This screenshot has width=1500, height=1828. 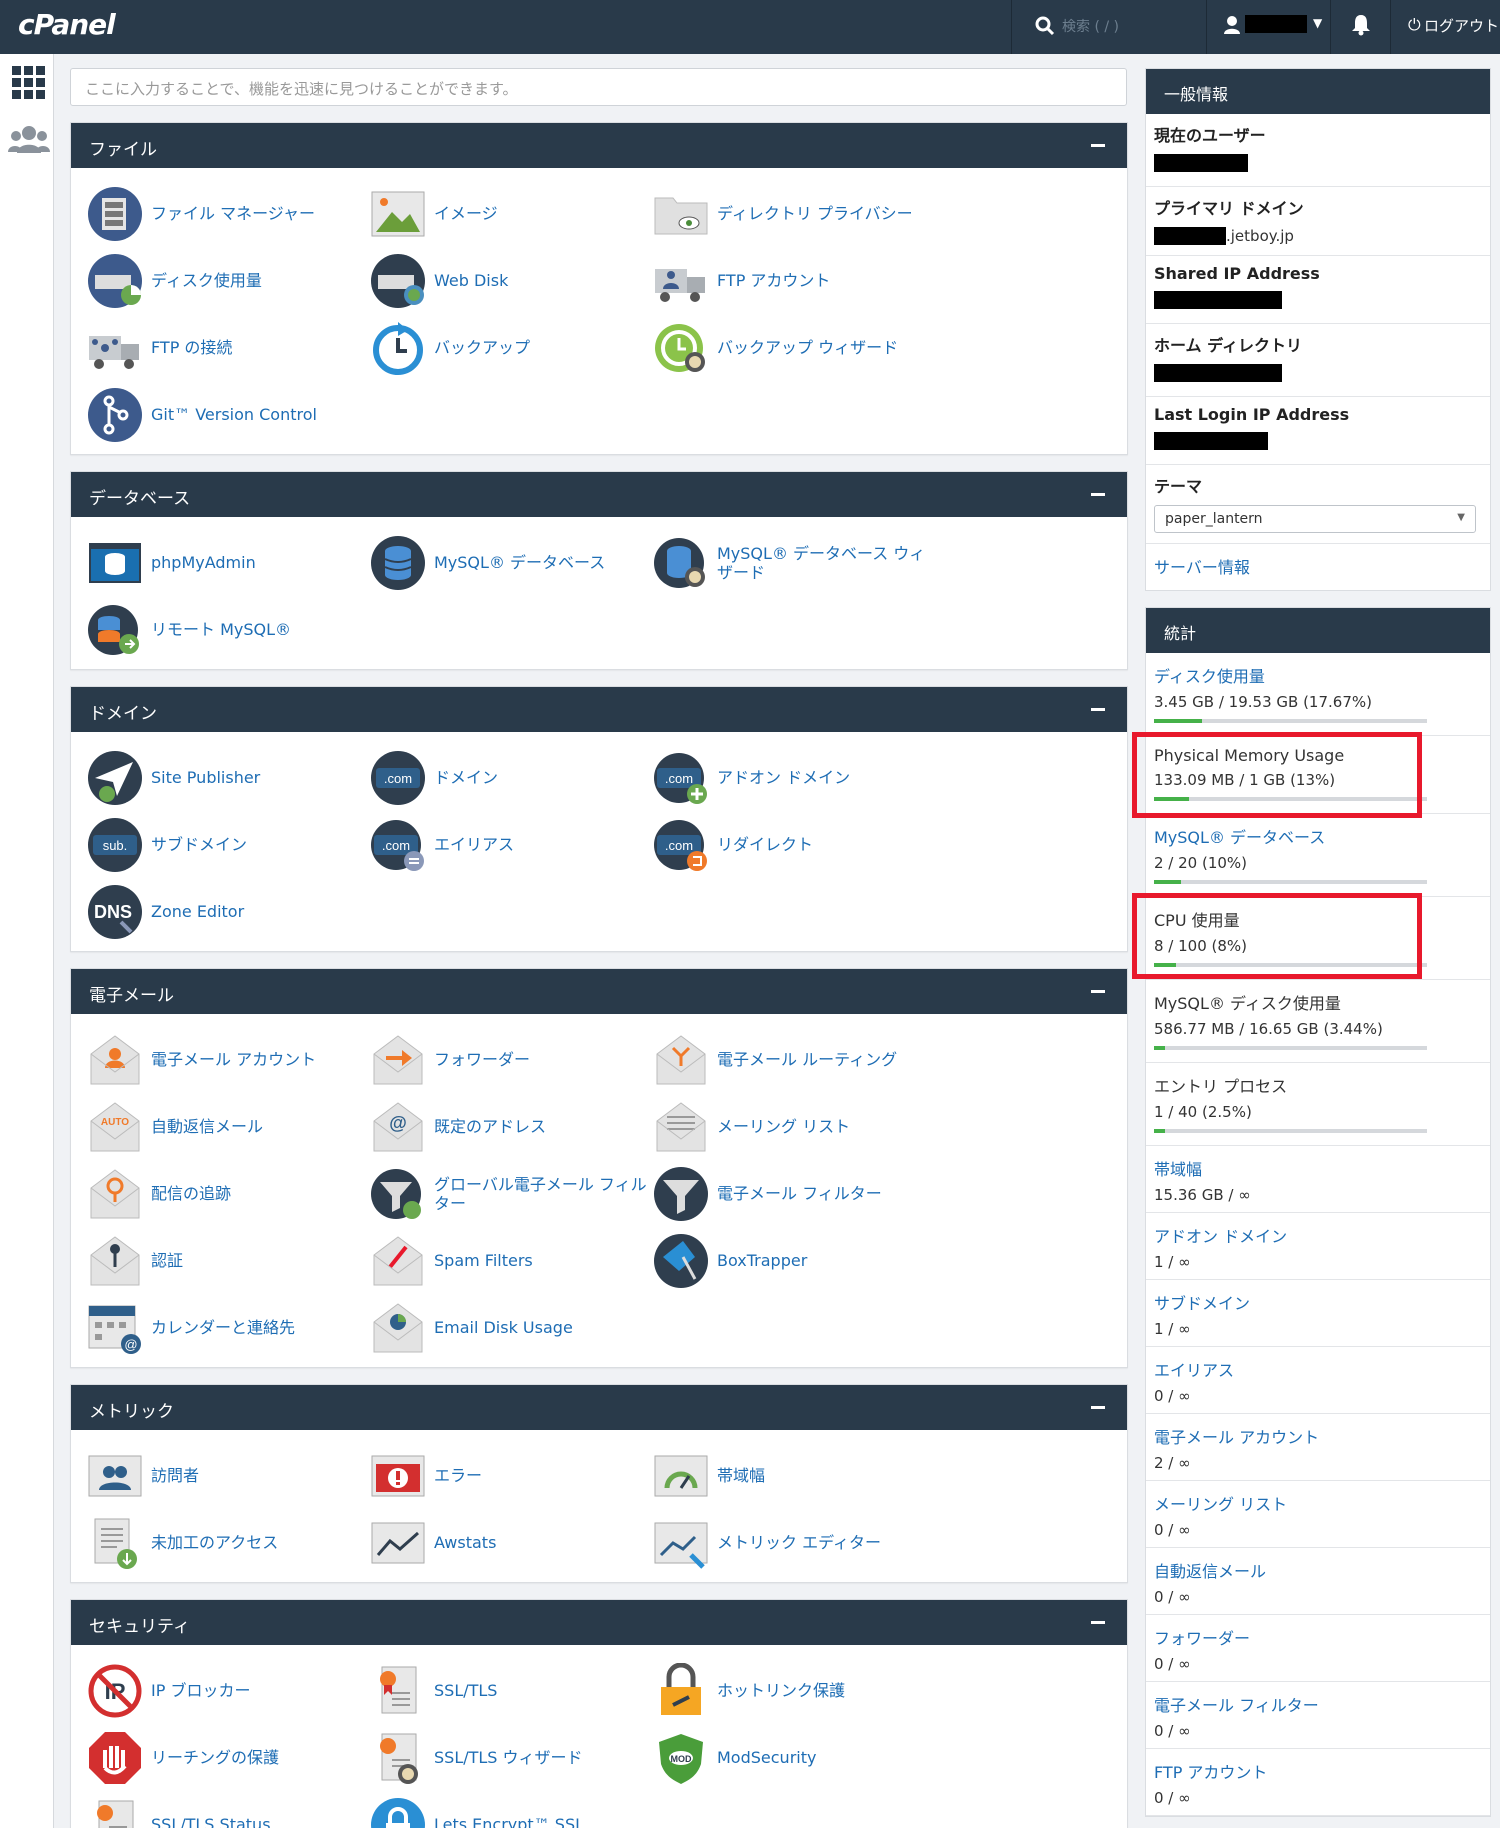 I want to click on grid-icon, so click(x=29, y=83).